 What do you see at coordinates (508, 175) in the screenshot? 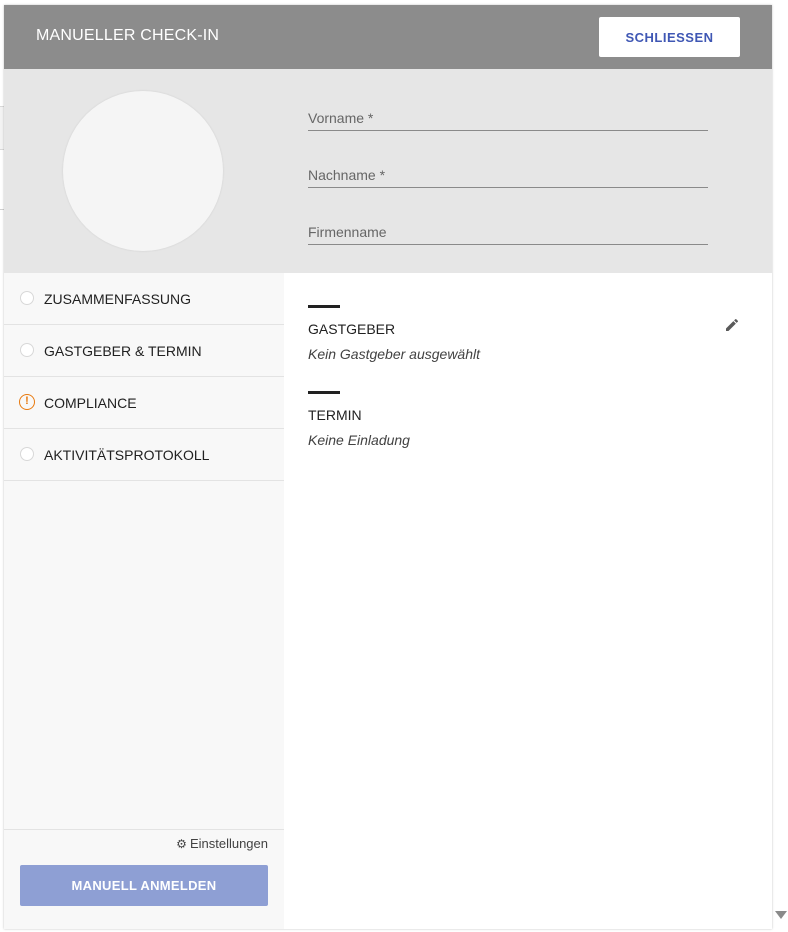
I see `lastname-input` at bounding box center [508, 175].